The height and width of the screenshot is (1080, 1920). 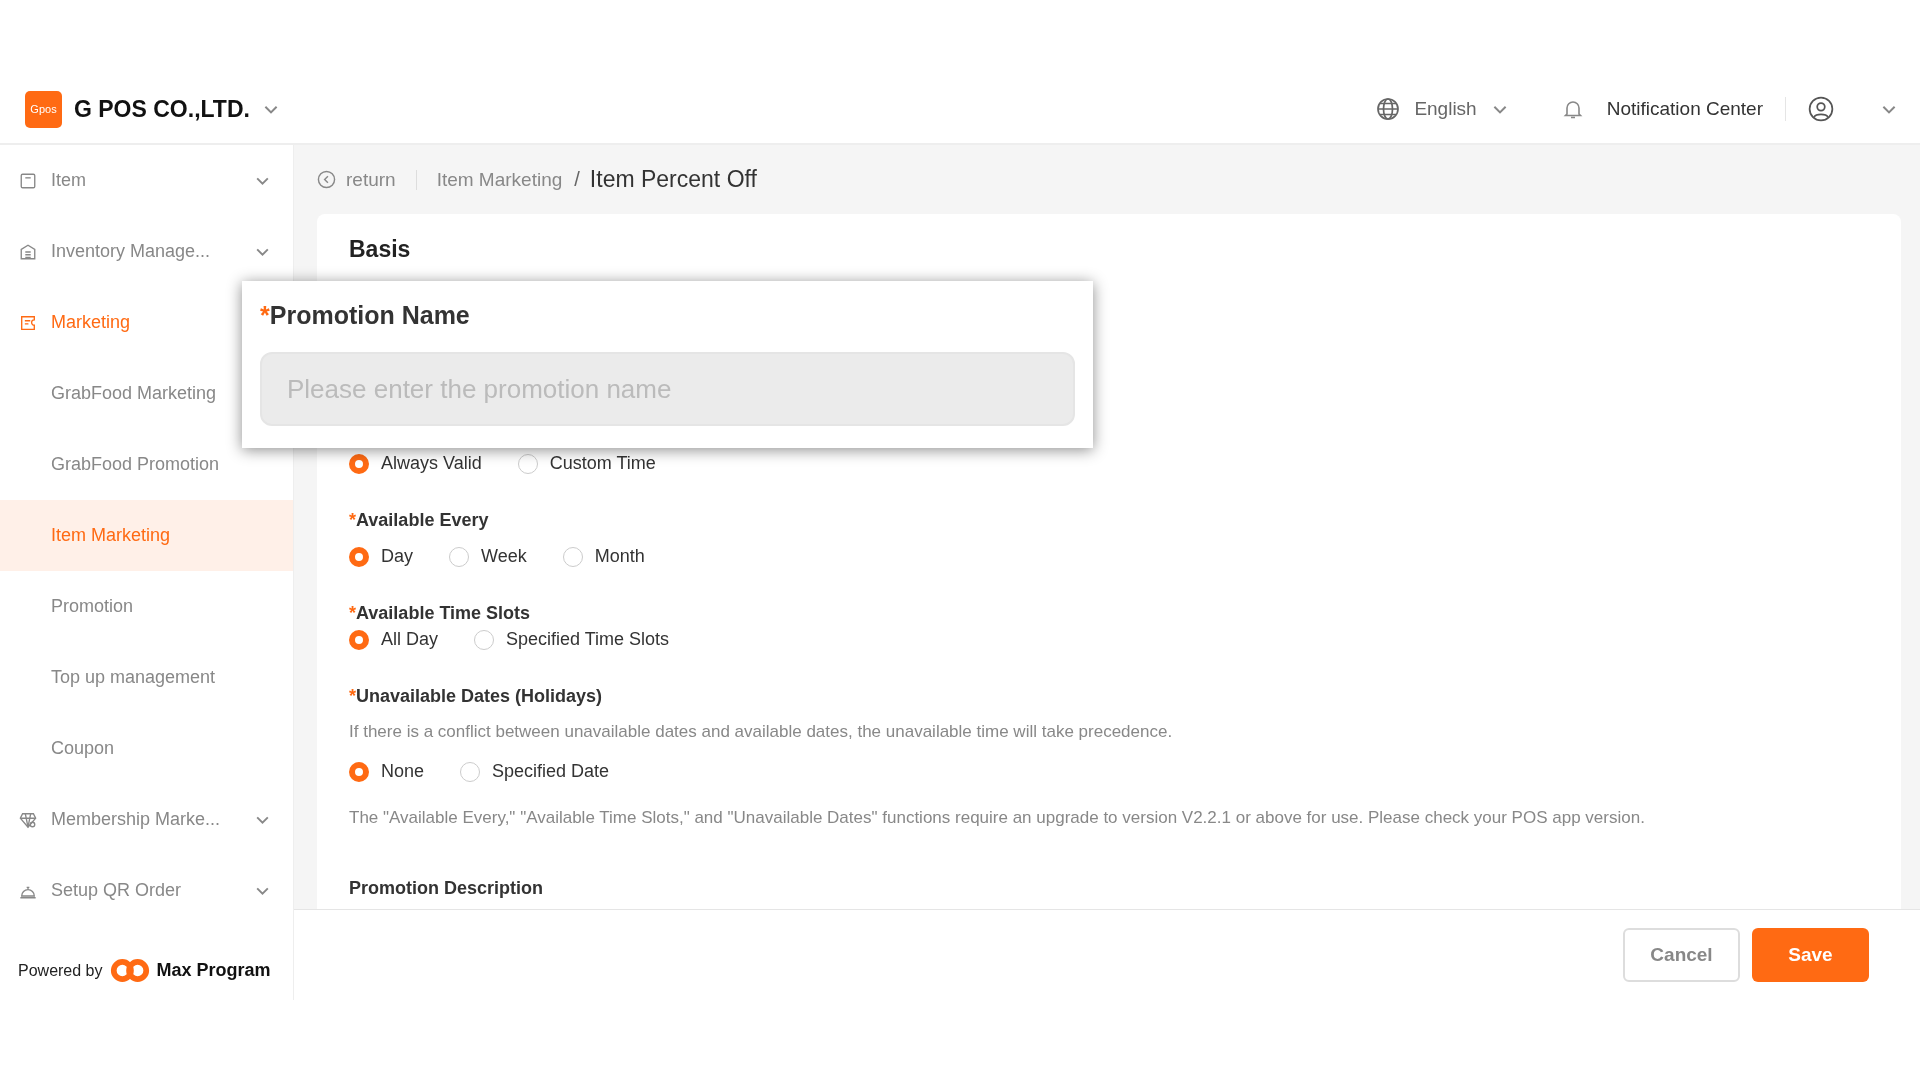 I want to click on page-title: Item Percent Off, so click(x=673, y=179).